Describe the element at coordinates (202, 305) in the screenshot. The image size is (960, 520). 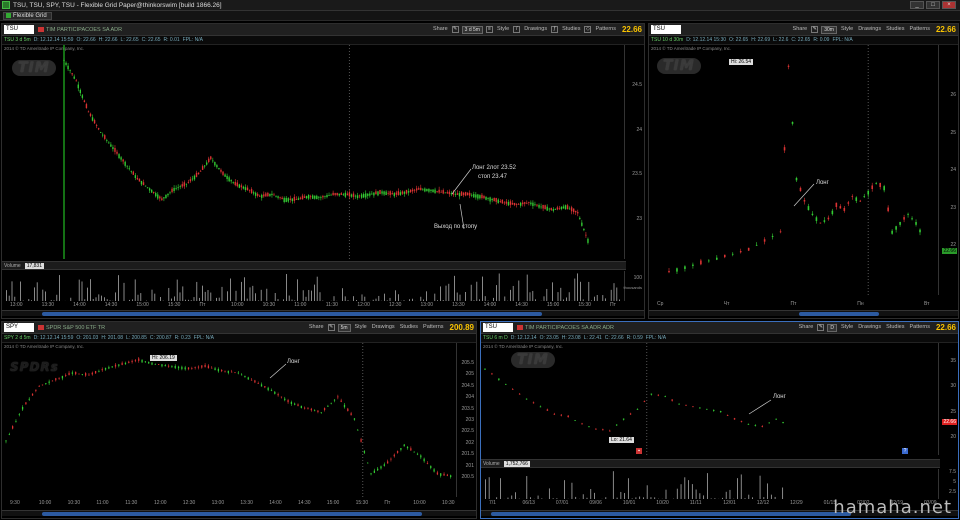
I see `time-tick: Пт` at that location.